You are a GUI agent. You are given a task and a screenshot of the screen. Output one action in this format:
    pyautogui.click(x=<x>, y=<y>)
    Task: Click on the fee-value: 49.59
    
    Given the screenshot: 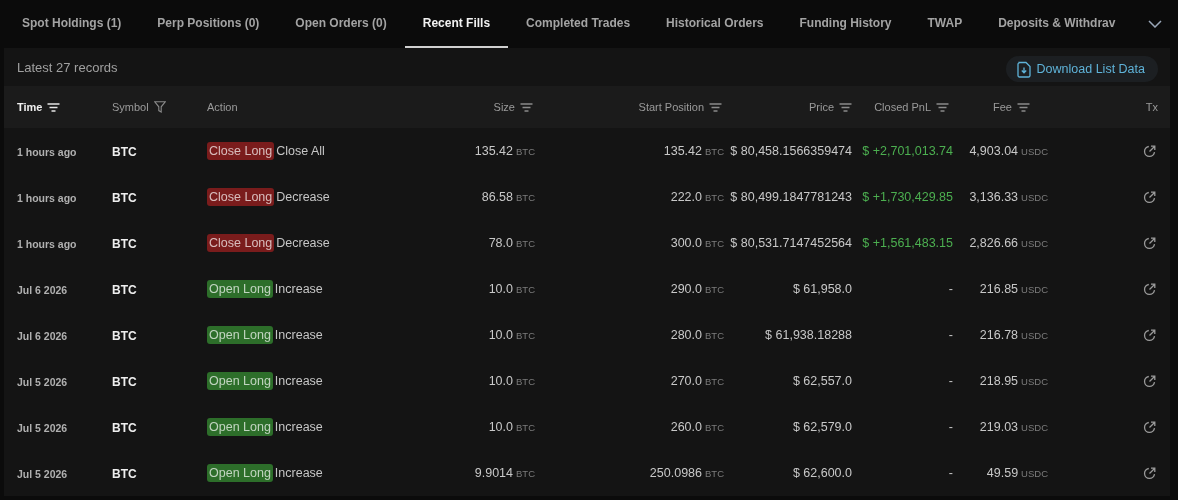 What is the action you would take?
    pyautogui.click(x=1002, y=473)
    